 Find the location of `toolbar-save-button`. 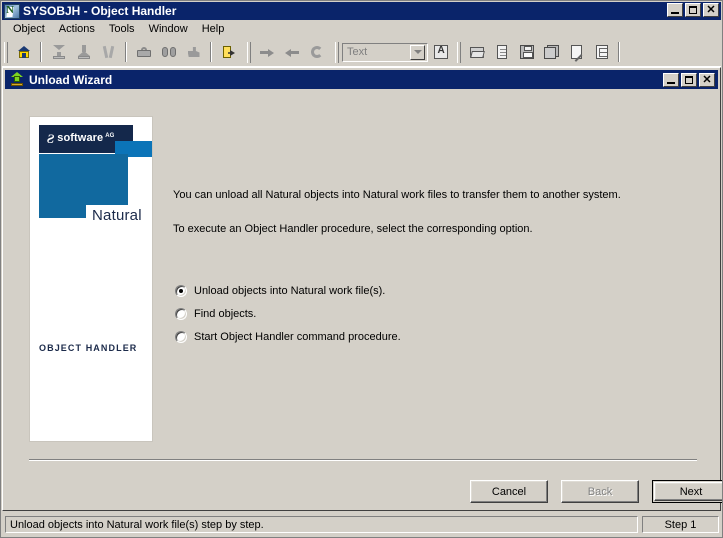

toolbar-save-button is located at coordinates (526, 52).